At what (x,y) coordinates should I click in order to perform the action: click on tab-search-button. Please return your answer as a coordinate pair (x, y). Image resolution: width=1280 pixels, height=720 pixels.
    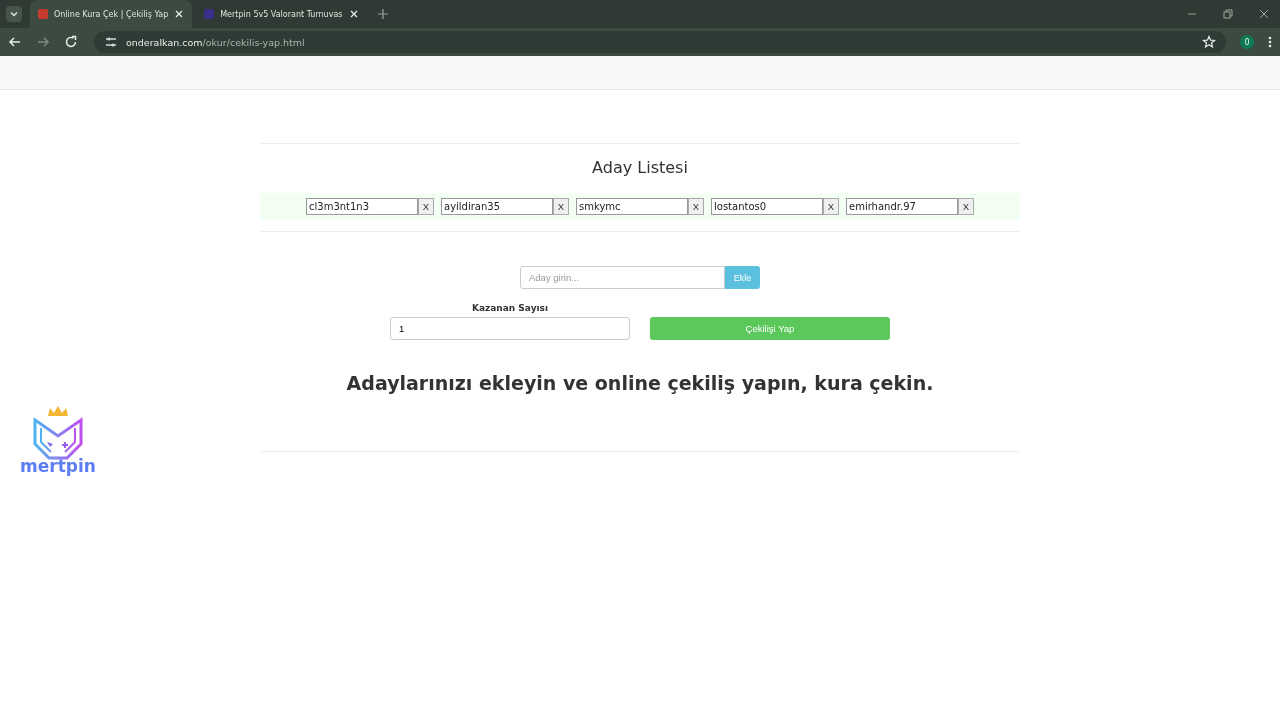
    Looking at the image, I should click on (14, 14).